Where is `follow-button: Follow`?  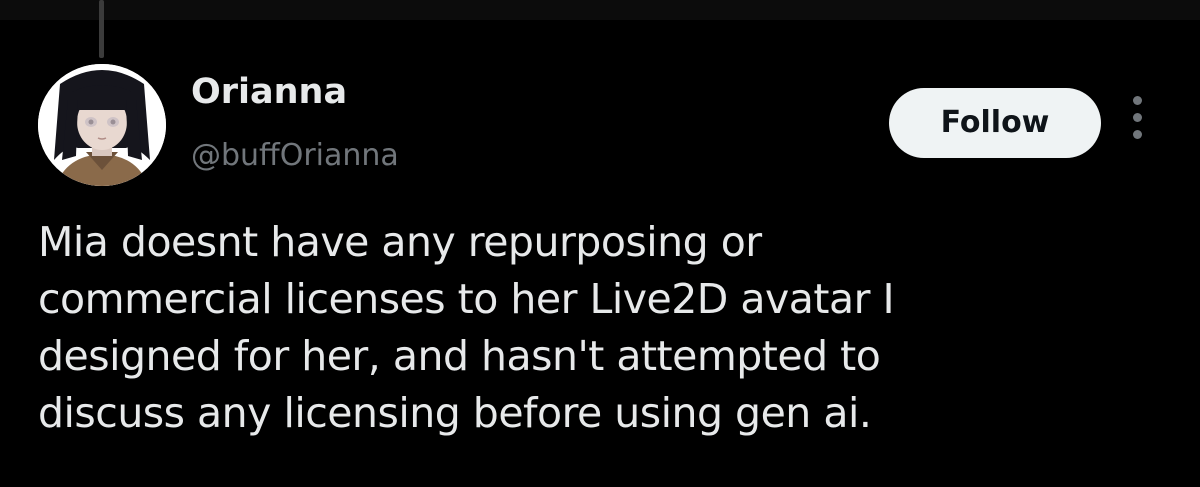
follow-button: Follow is located at coordinates (995, 123).